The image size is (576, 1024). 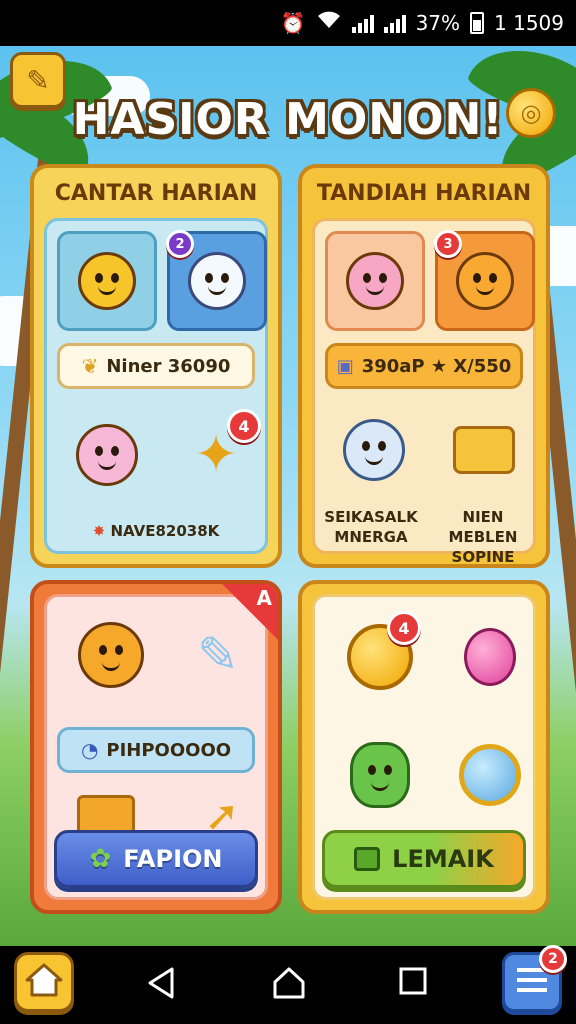 I want to click on tile-badge: 2, so click(x=180, y=244).